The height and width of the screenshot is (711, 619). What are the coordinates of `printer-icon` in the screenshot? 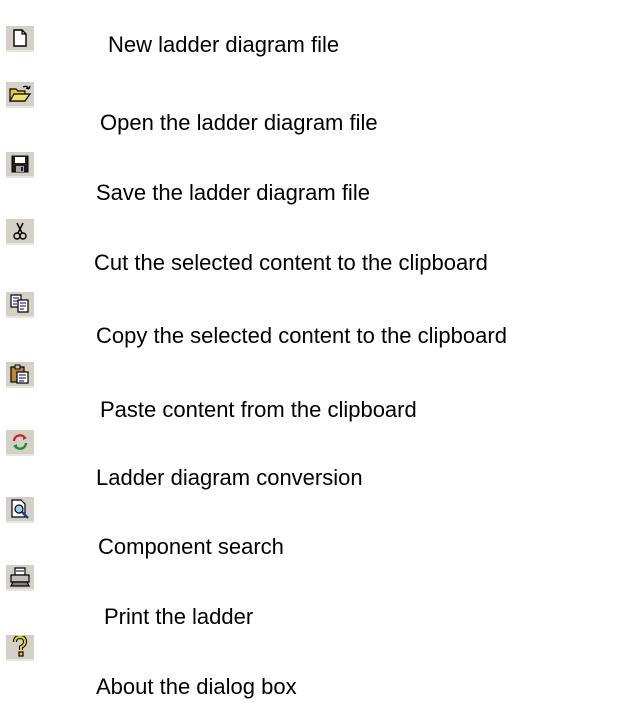 It's located at (20, 577).